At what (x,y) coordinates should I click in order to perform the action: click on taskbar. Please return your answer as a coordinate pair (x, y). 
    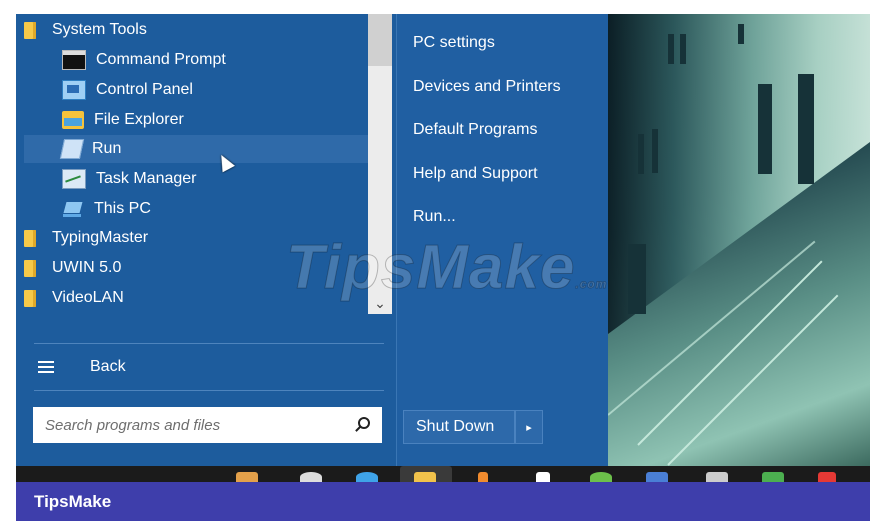
    Looking at the image, I should click on (443, 474).